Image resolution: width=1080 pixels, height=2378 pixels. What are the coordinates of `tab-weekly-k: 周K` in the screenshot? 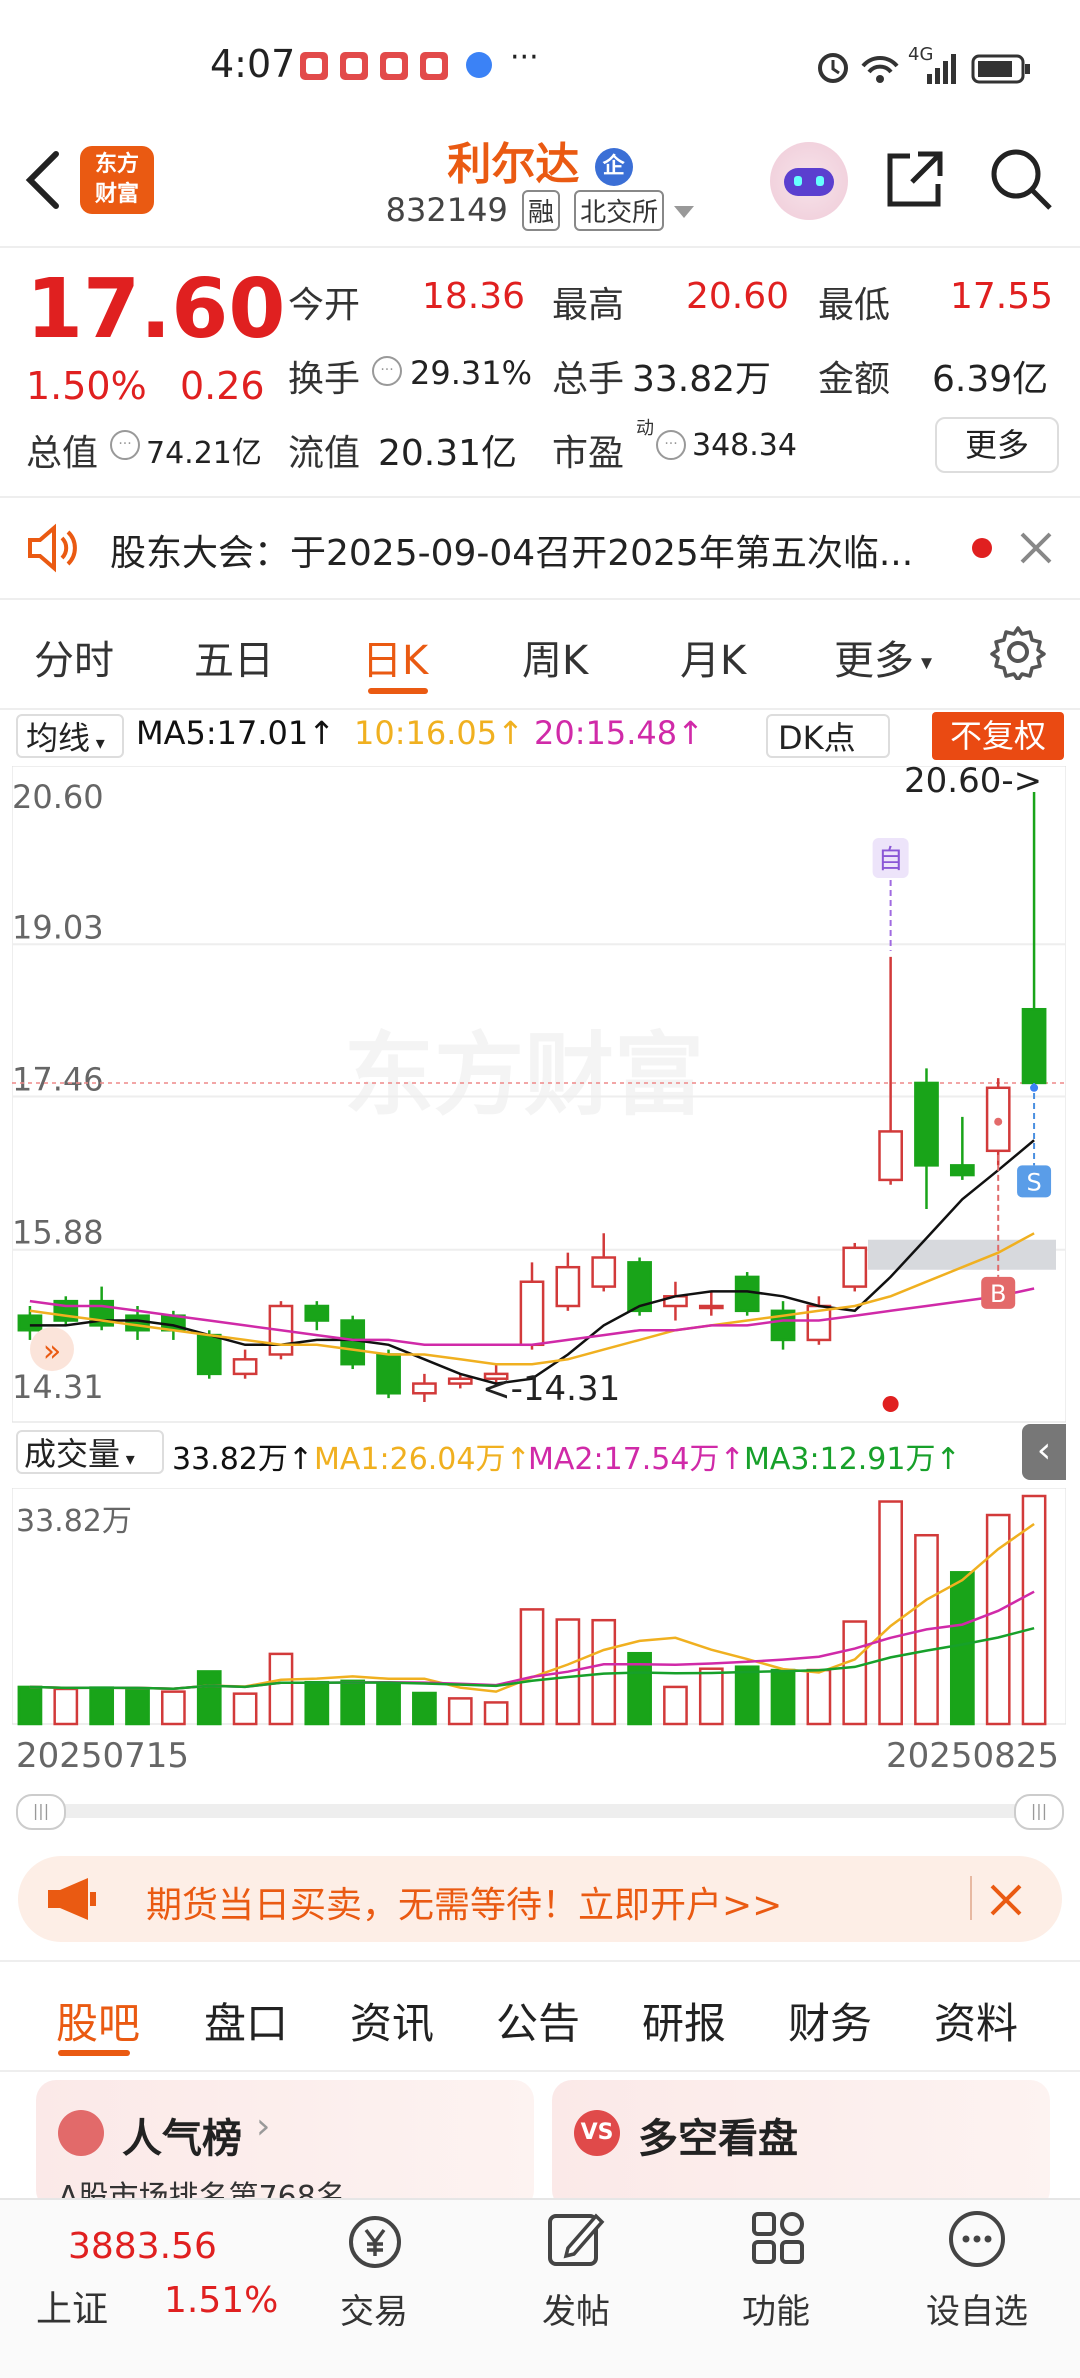 It's located at (555, 657).